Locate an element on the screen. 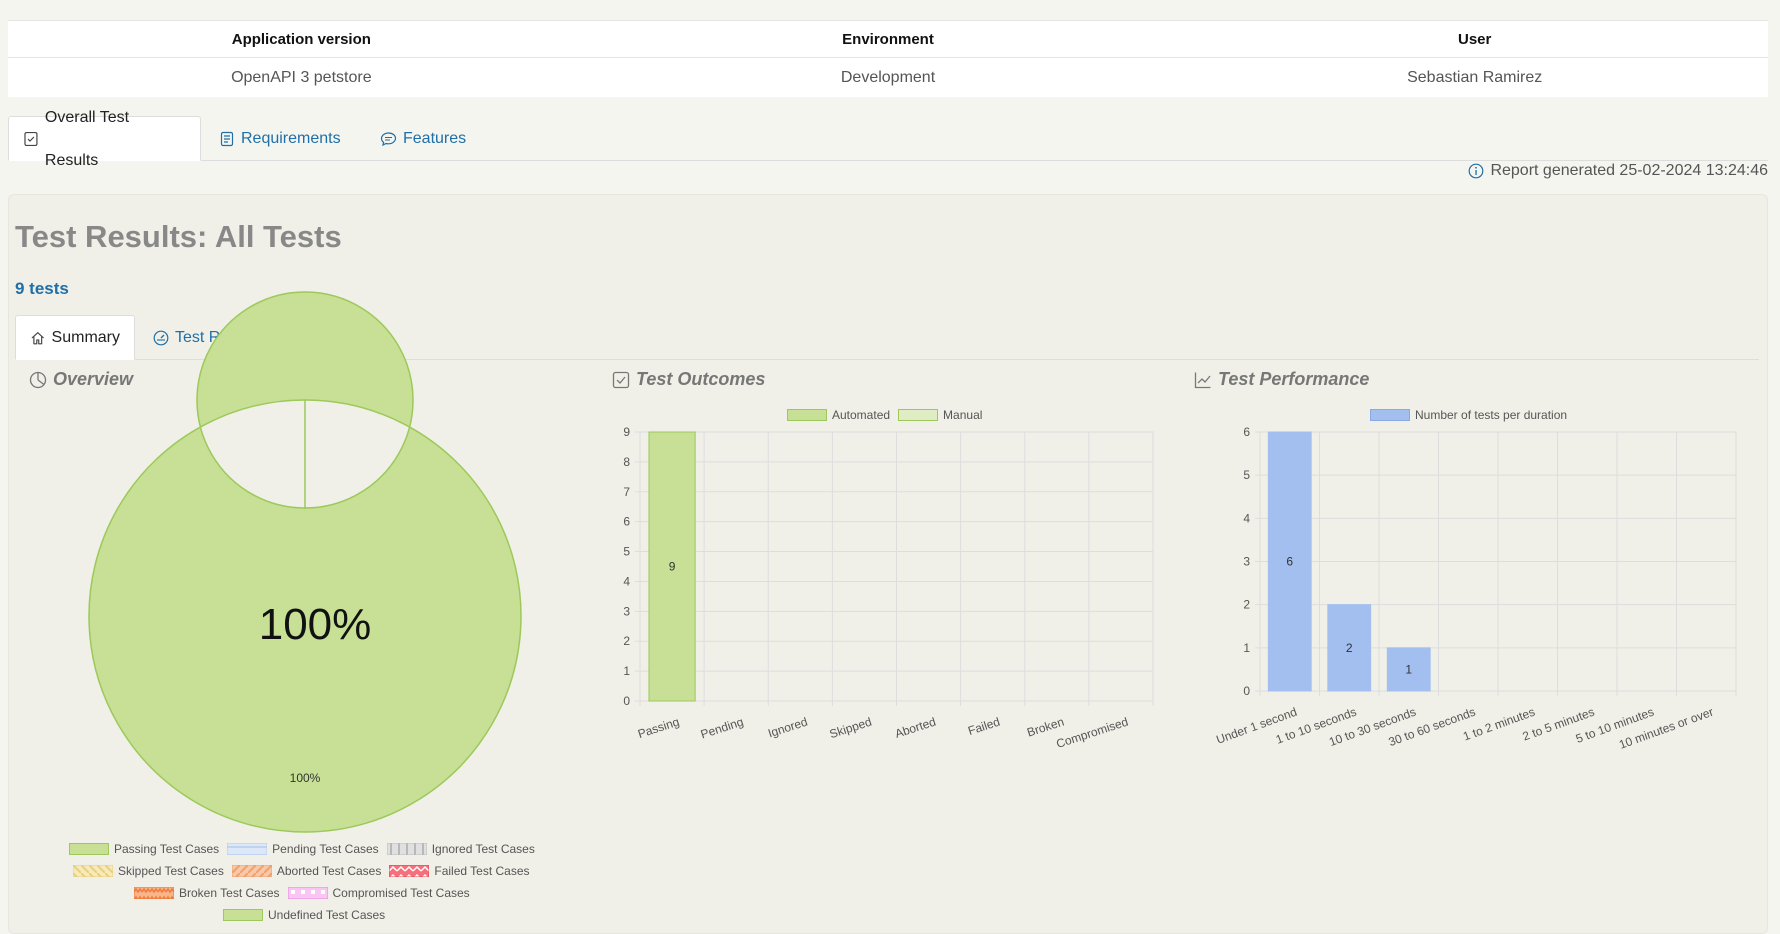 The height and width of the screenshot is (934, 1780). legend-pending-label: Pending Test Cases is located at coordinates (325, 849).